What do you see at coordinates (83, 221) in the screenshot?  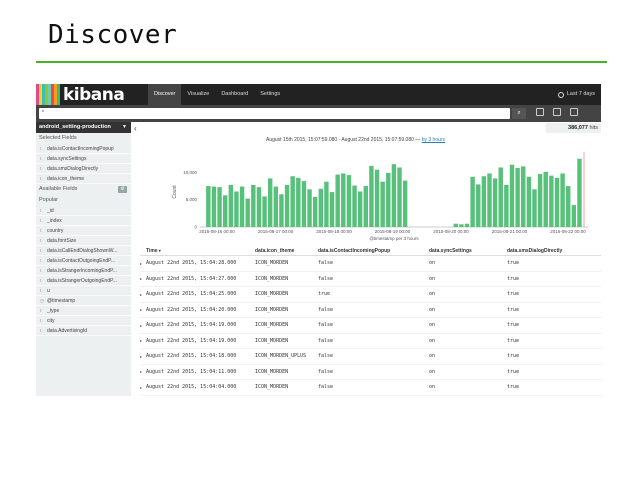 I see `field-item: t _index` at bounding box center [83, 221].